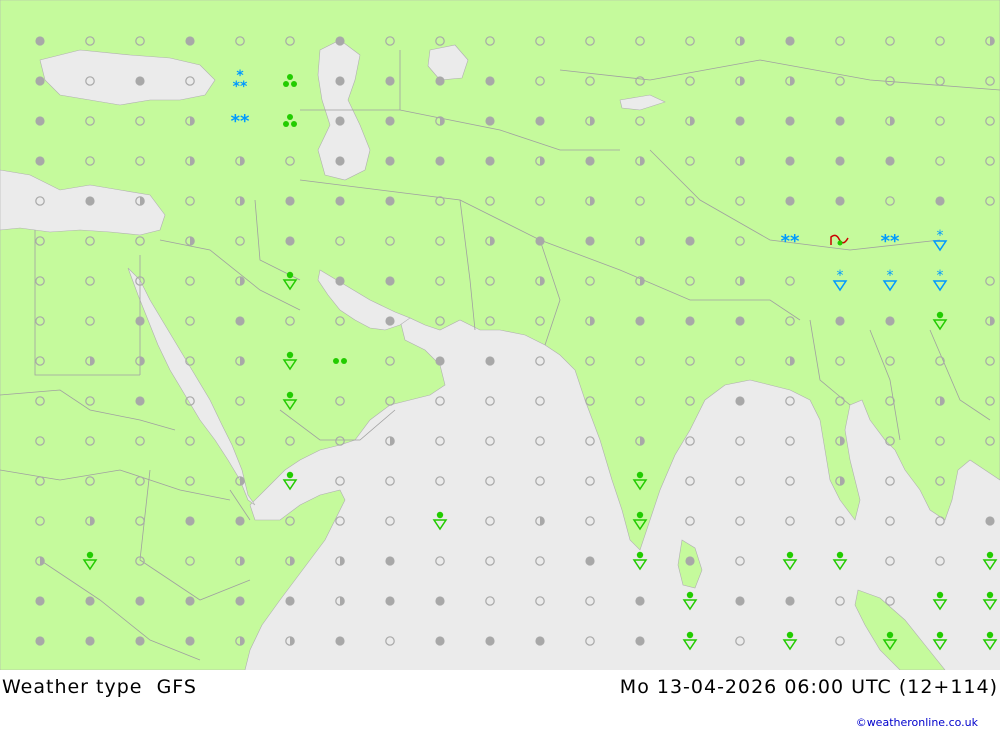  Describe the element at coordinates (917, 722) in the screenshot. I see `credit-link: ©weatheronline.co.uk` at that location.